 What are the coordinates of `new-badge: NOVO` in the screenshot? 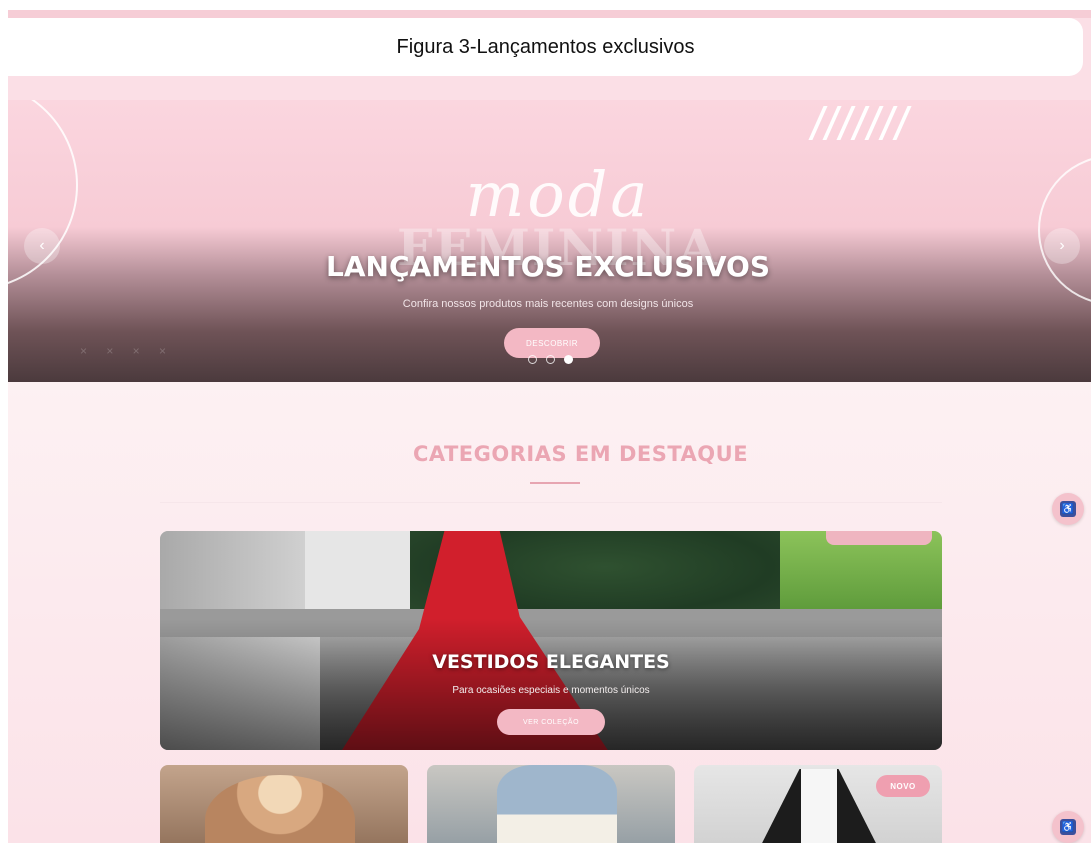 It's located at (903, 786).